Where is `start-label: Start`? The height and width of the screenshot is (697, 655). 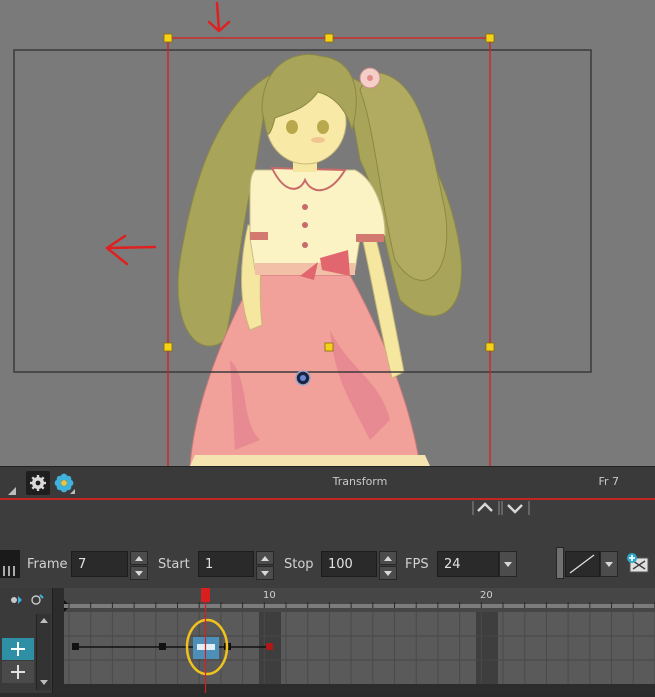
start-label: Start is located at coordinates (174, 564).